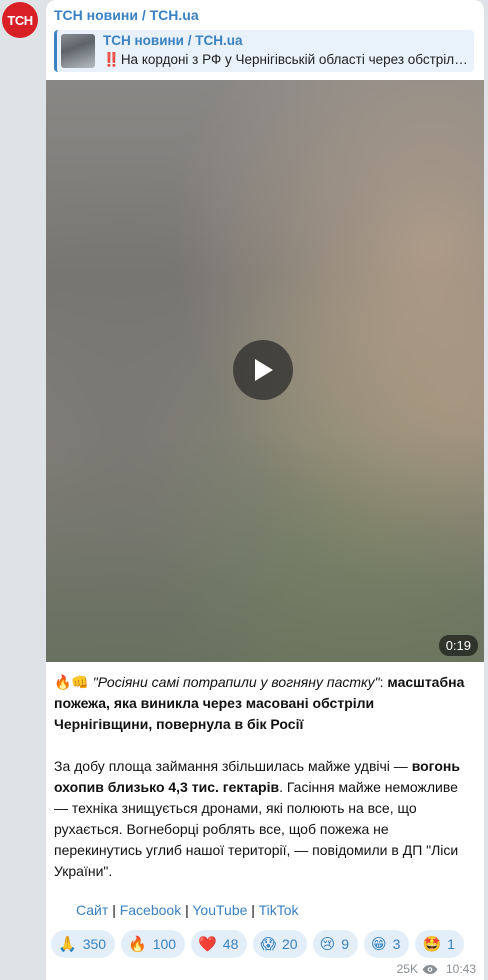 The image size is (488, 980). I want to click on pray-icon: 🙏, so click(67, 944).